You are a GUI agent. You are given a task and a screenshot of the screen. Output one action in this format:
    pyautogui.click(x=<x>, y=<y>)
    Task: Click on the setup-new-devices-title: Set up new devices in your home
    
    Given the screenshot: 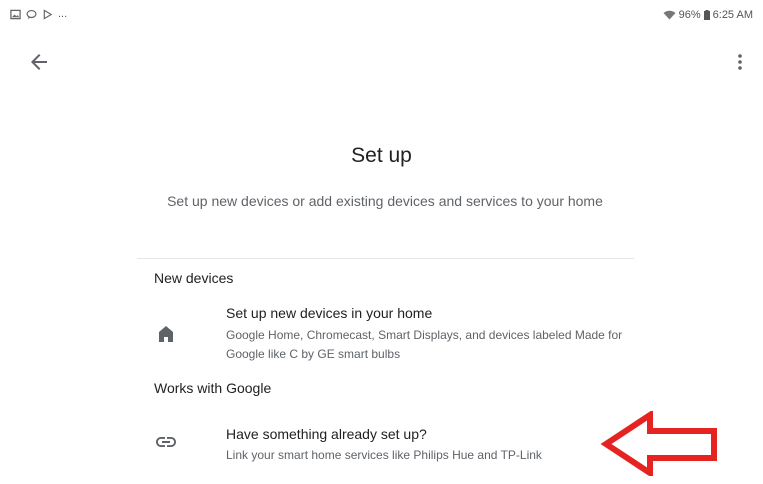 What is the action you would take?
    pyautogui.click(x=329, y=313)
    